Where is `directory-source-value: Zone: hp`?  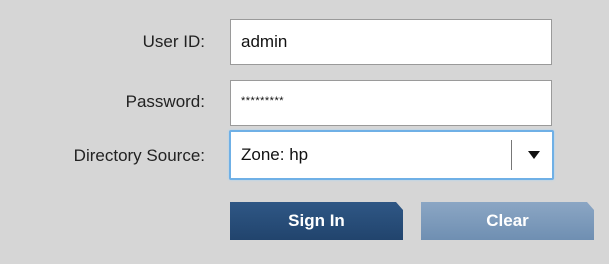
directory-source-value: Zone: hp is located at coordinates (275, 154).